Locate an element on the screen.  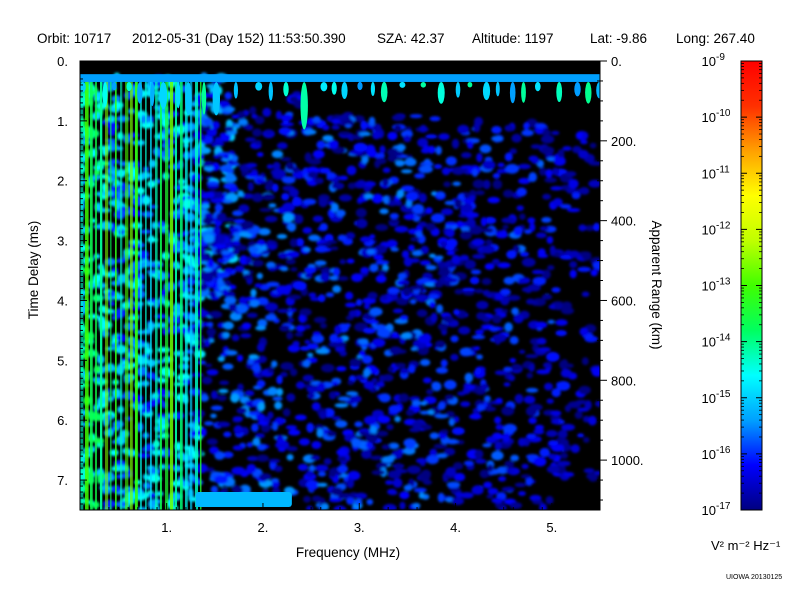
y-tick-label: 2. is located at coordinates (62, 181).